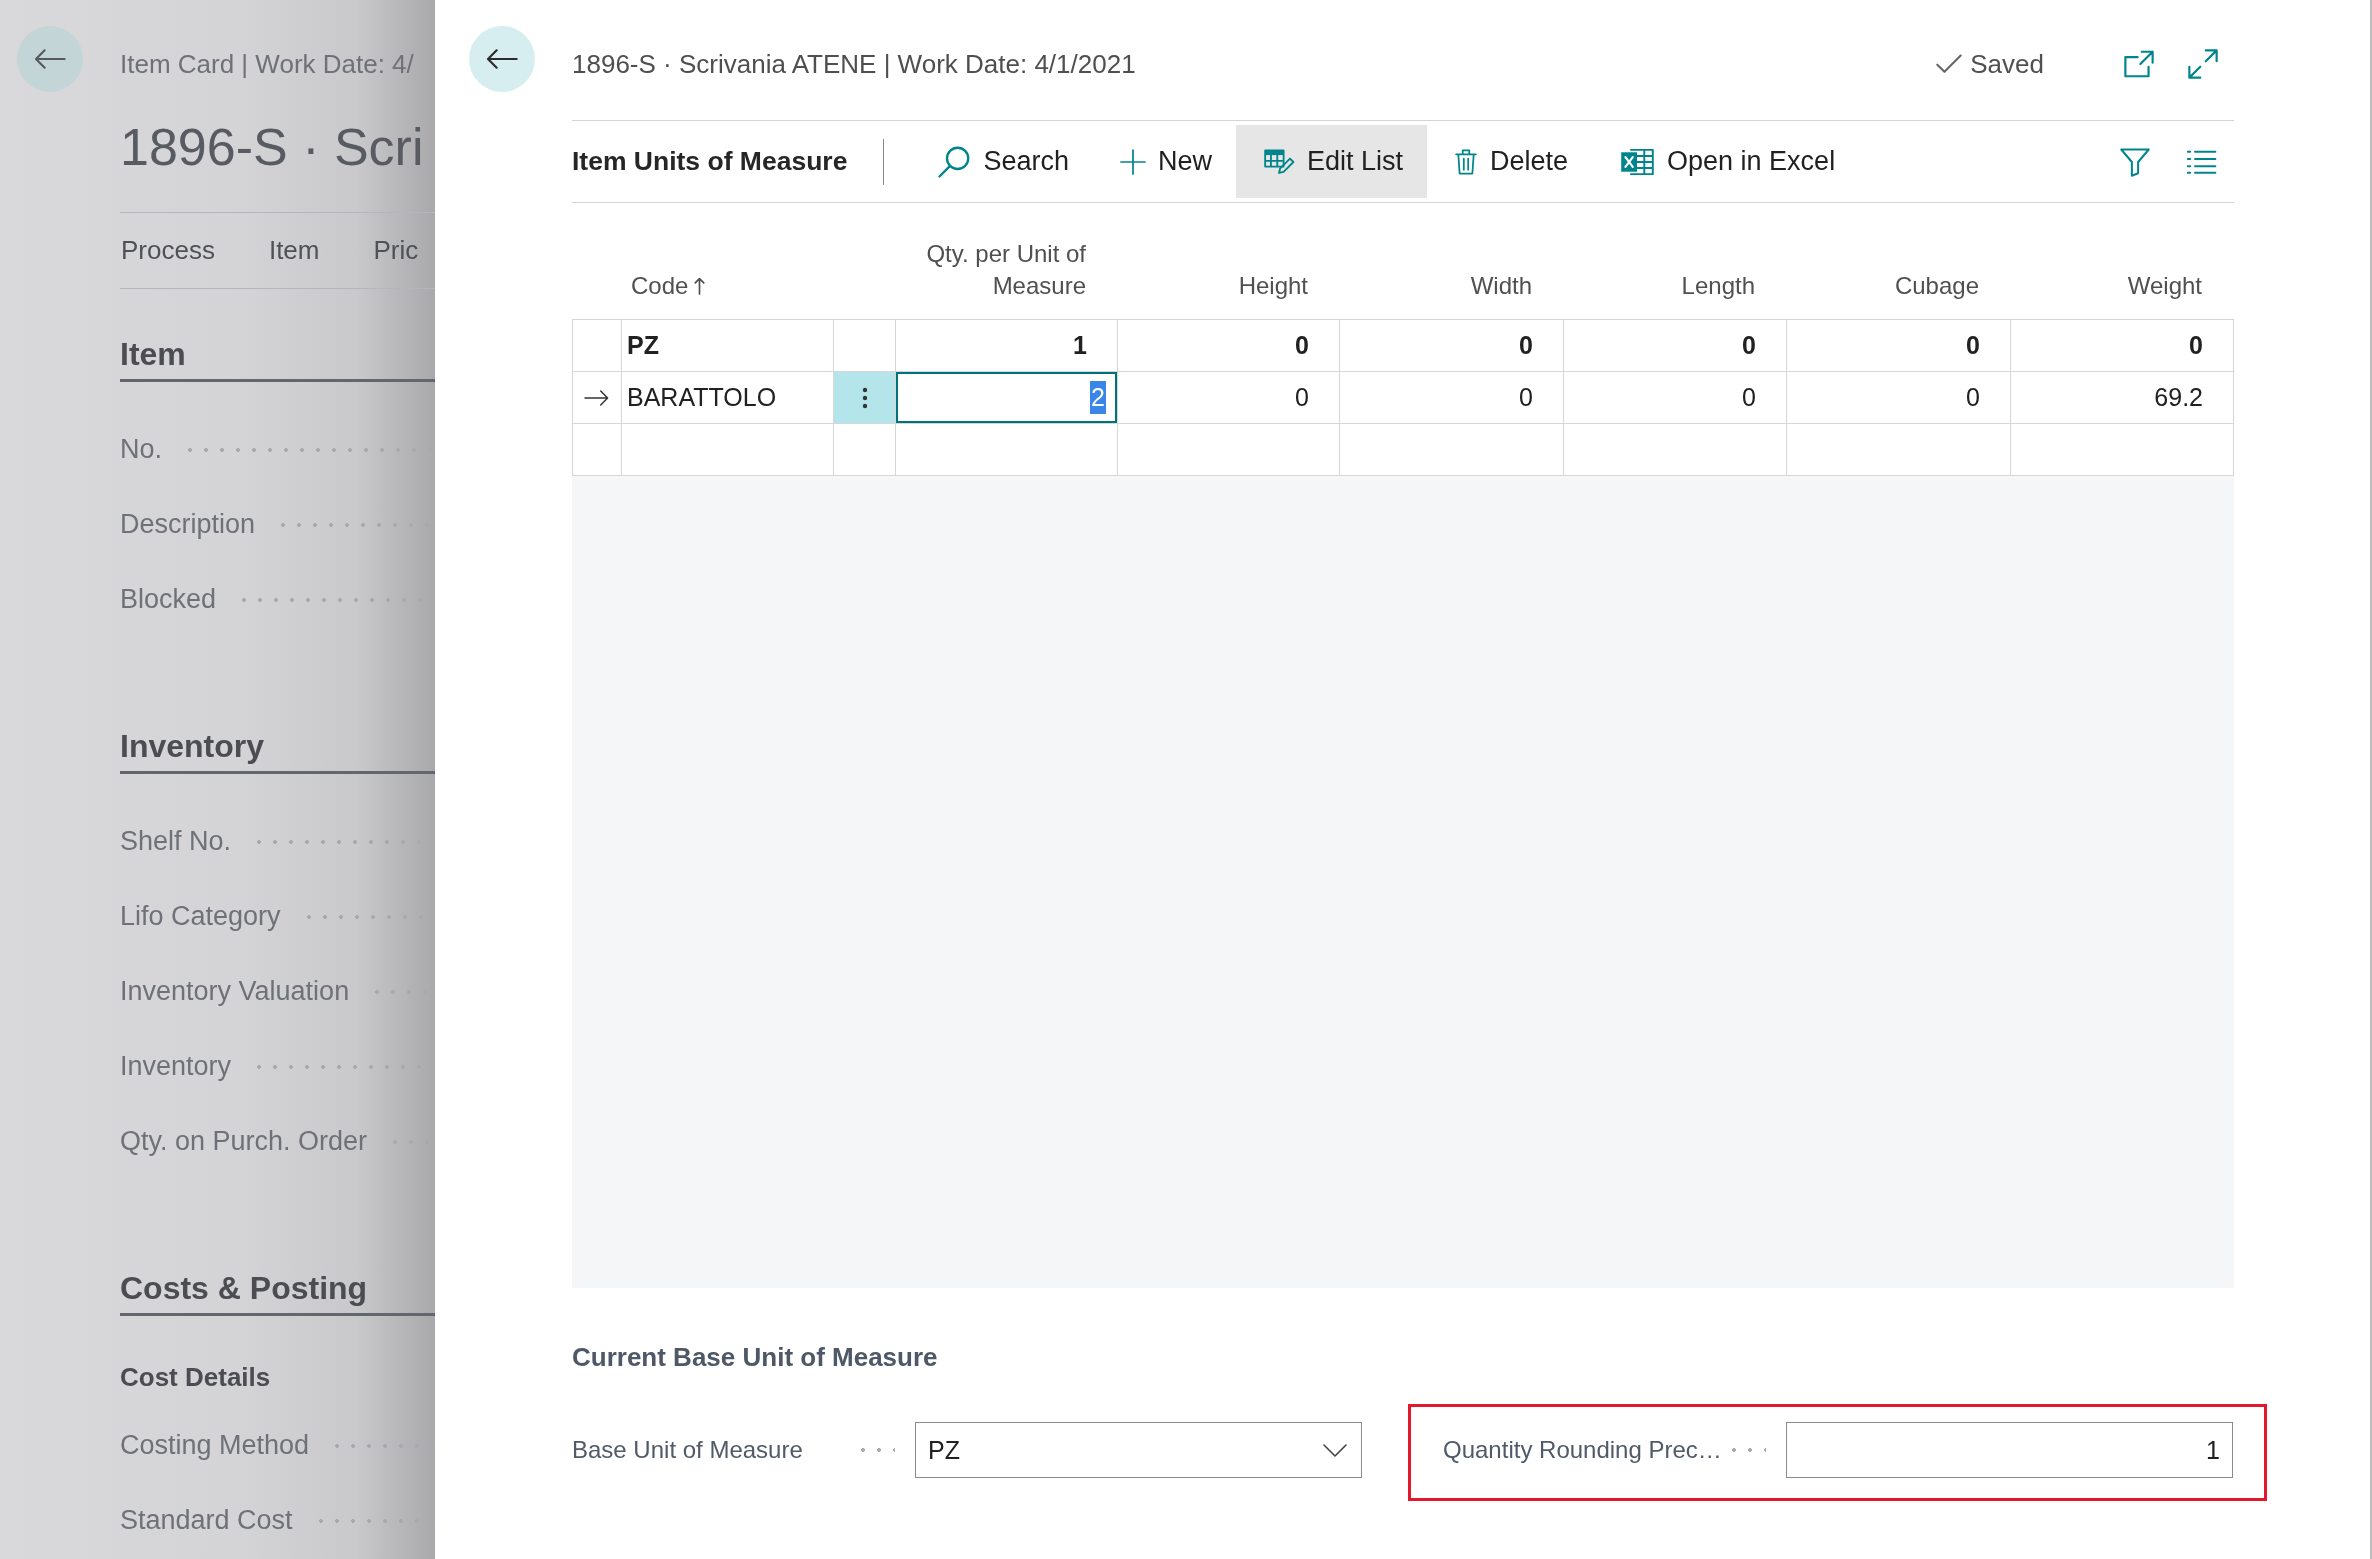 The image size is (2372, 1559). What do you see at coordinates (195, 1377) in the screenshot?
I see `group-heading: Cost Details` at bounding box center [195, 1377].